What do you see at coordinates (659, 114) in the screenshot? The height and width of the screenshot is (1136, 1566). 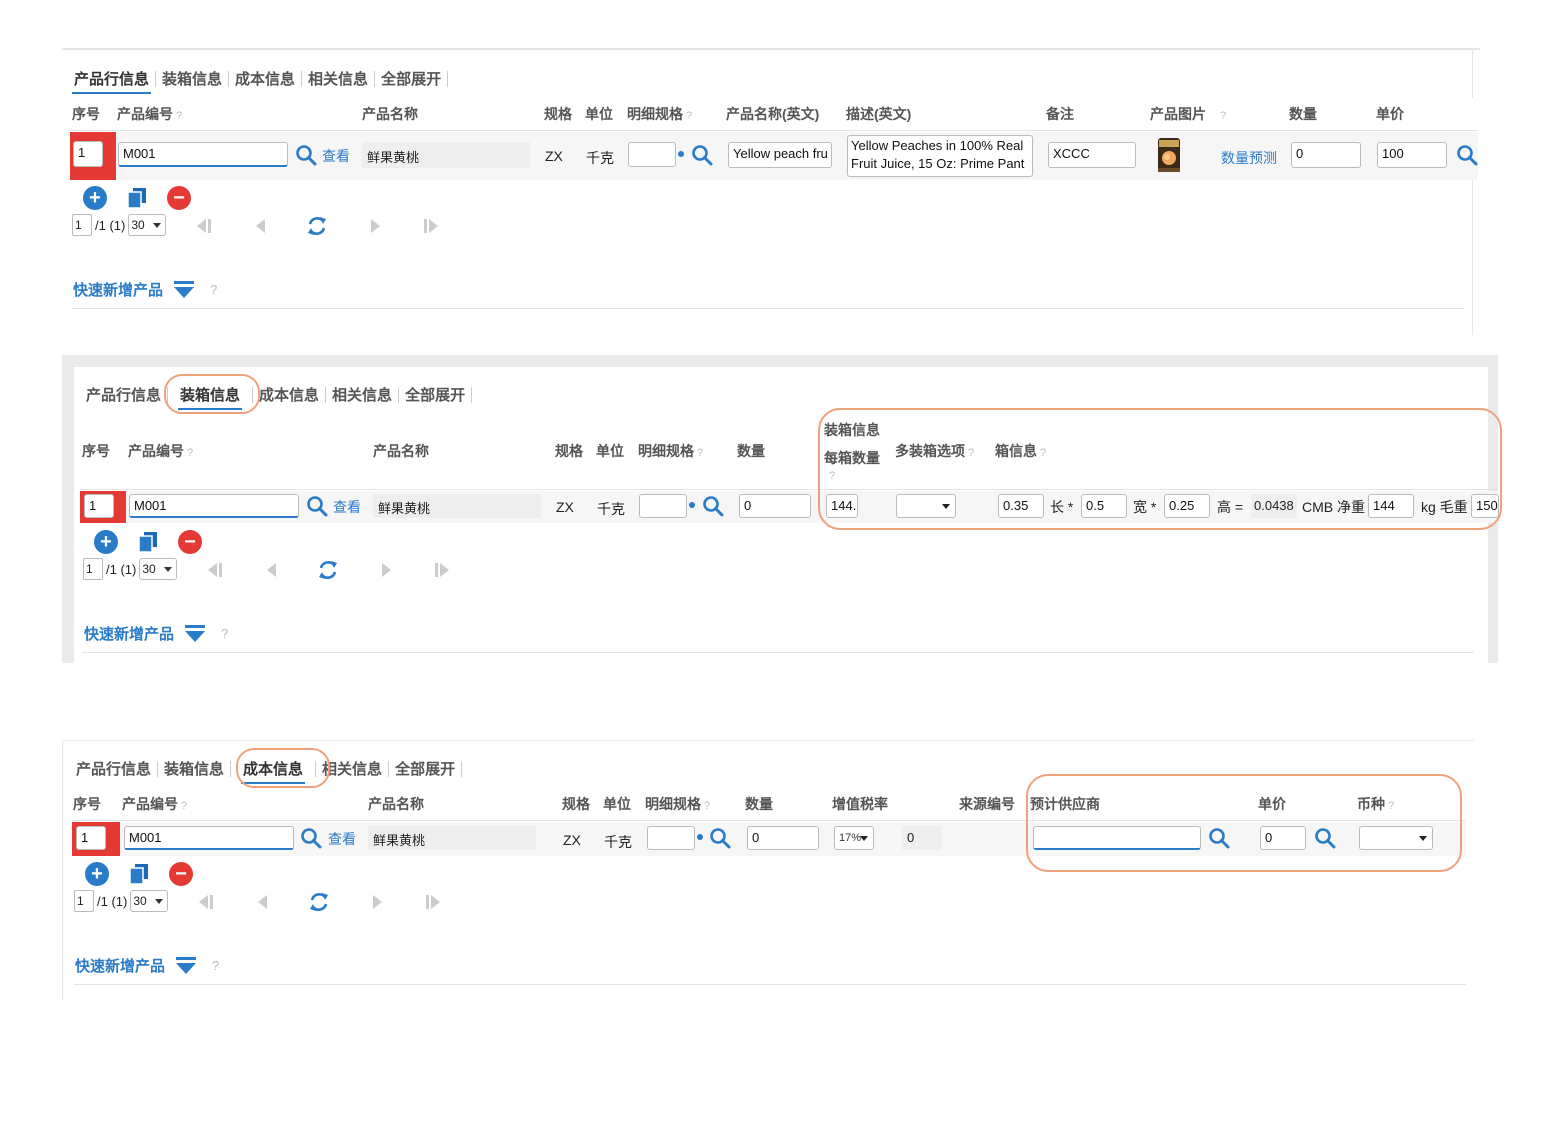 I see `header-detail-spec: 明细规格?` at bounding box center [659, 114].